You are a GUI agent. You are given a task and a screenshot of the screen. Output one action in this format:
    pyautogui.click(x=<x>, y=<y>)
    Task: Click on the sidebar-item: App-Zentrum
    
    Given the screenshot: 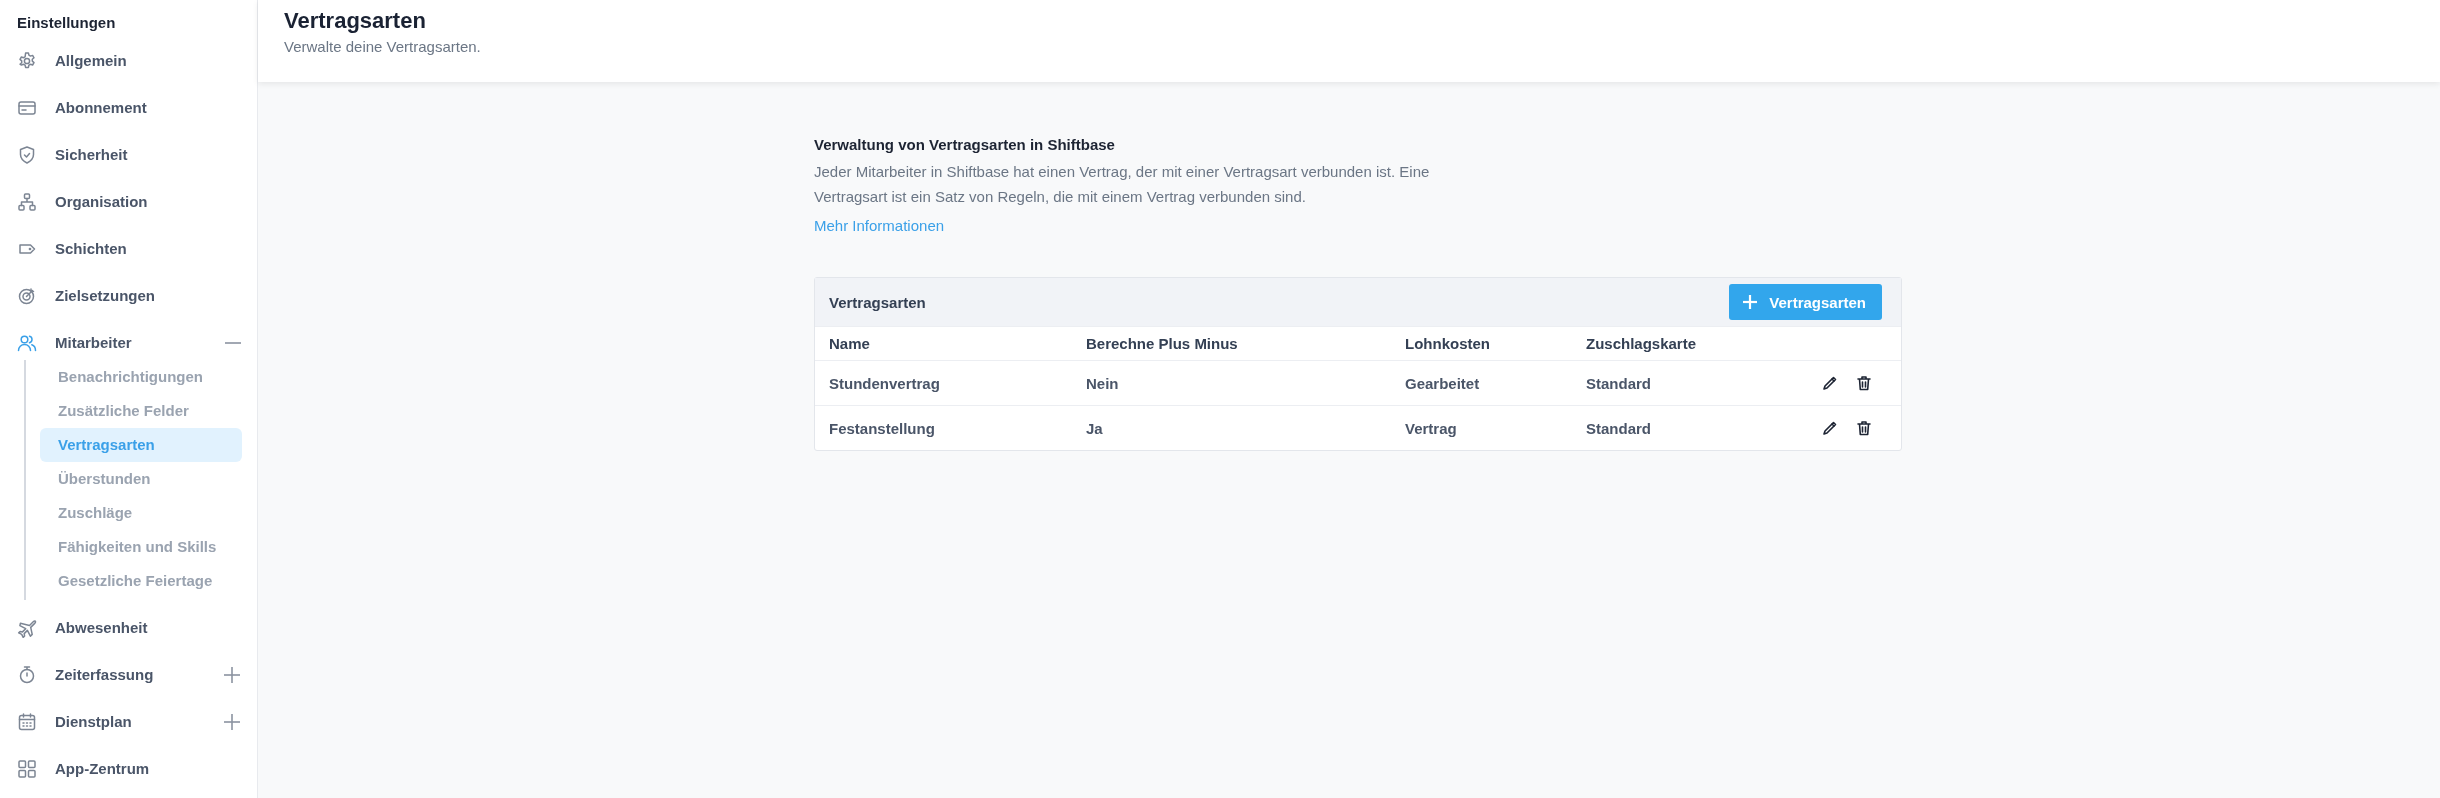 What is the action you would take?
    pyautogui.click(x=128, y=768)
    